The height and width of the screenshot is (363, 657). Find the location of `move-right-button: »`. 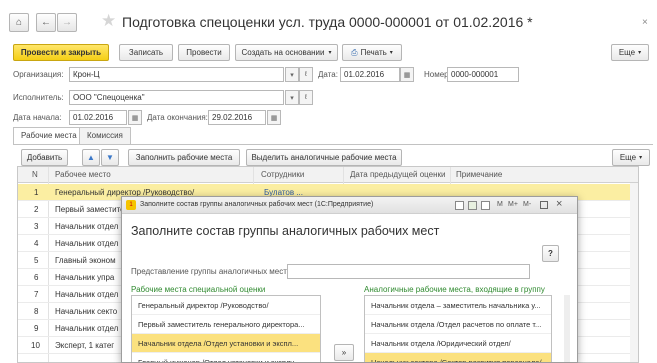

move-right-button: » is located at coordinates (344, 352).